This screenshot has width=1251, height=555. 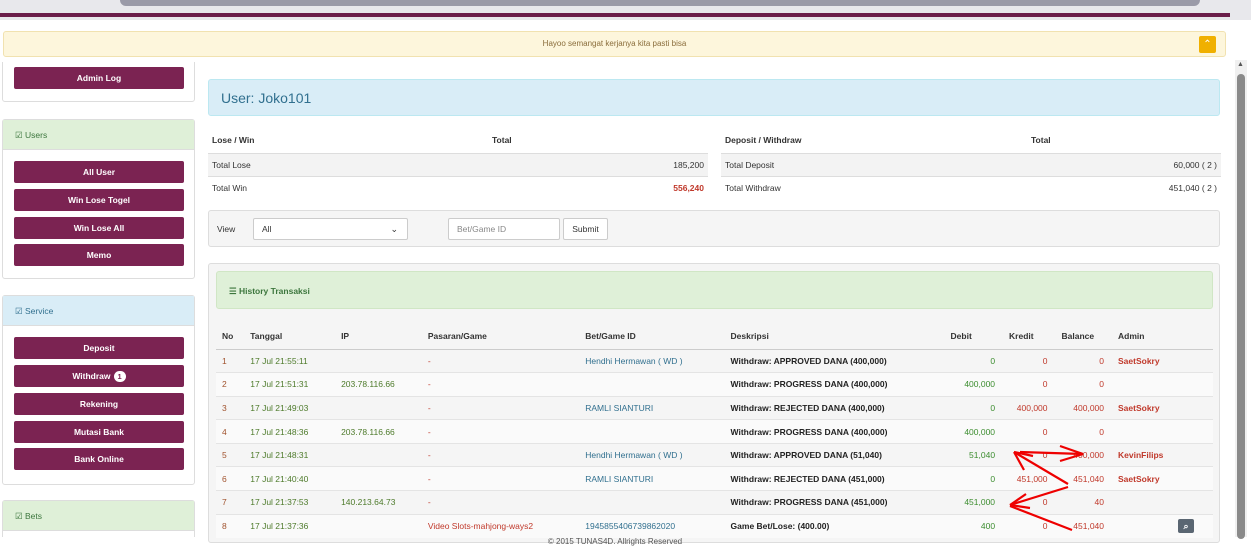 I want to click on admin-log-button: Admin Log, so click(x=99, y=78).